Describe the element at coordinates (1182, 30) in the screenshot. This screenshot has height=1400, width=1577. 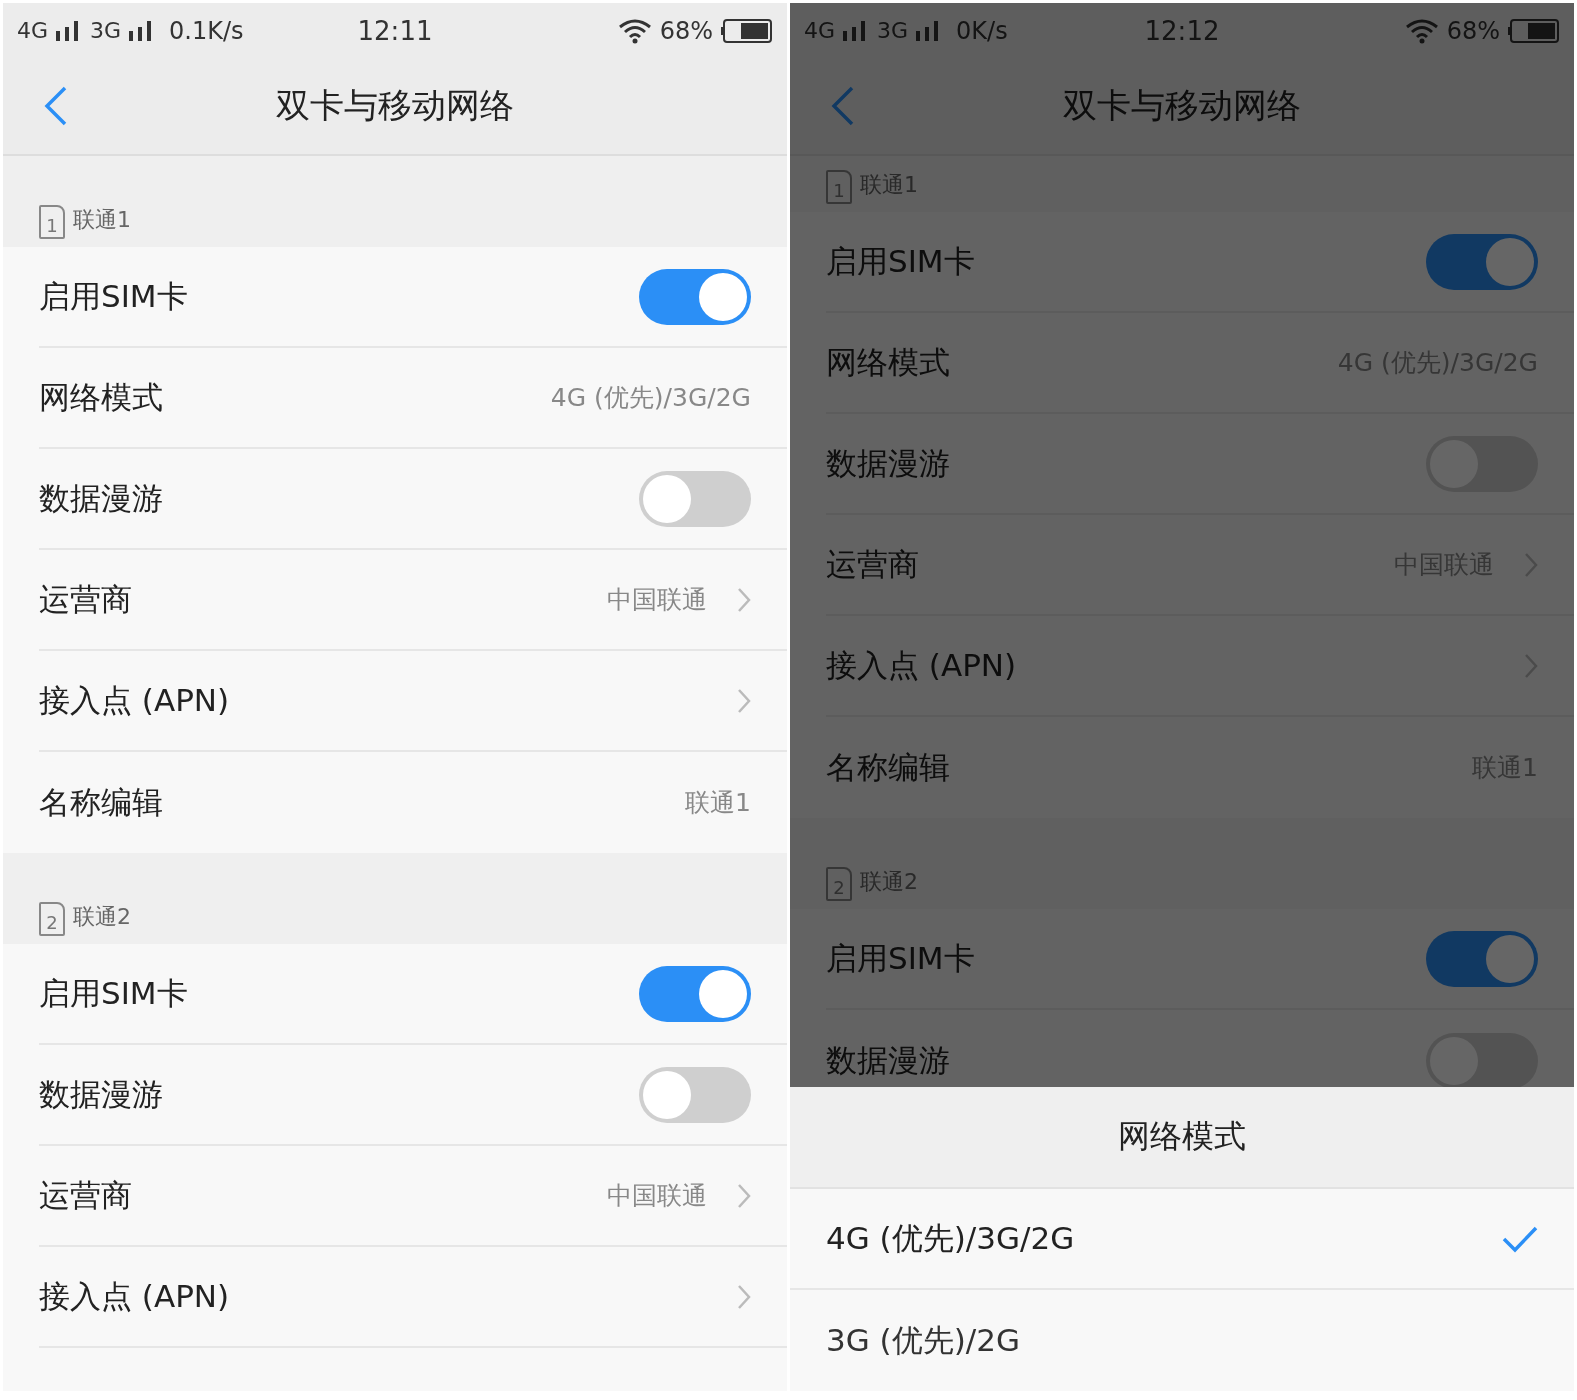
I see `clock: 12:12` at that location.